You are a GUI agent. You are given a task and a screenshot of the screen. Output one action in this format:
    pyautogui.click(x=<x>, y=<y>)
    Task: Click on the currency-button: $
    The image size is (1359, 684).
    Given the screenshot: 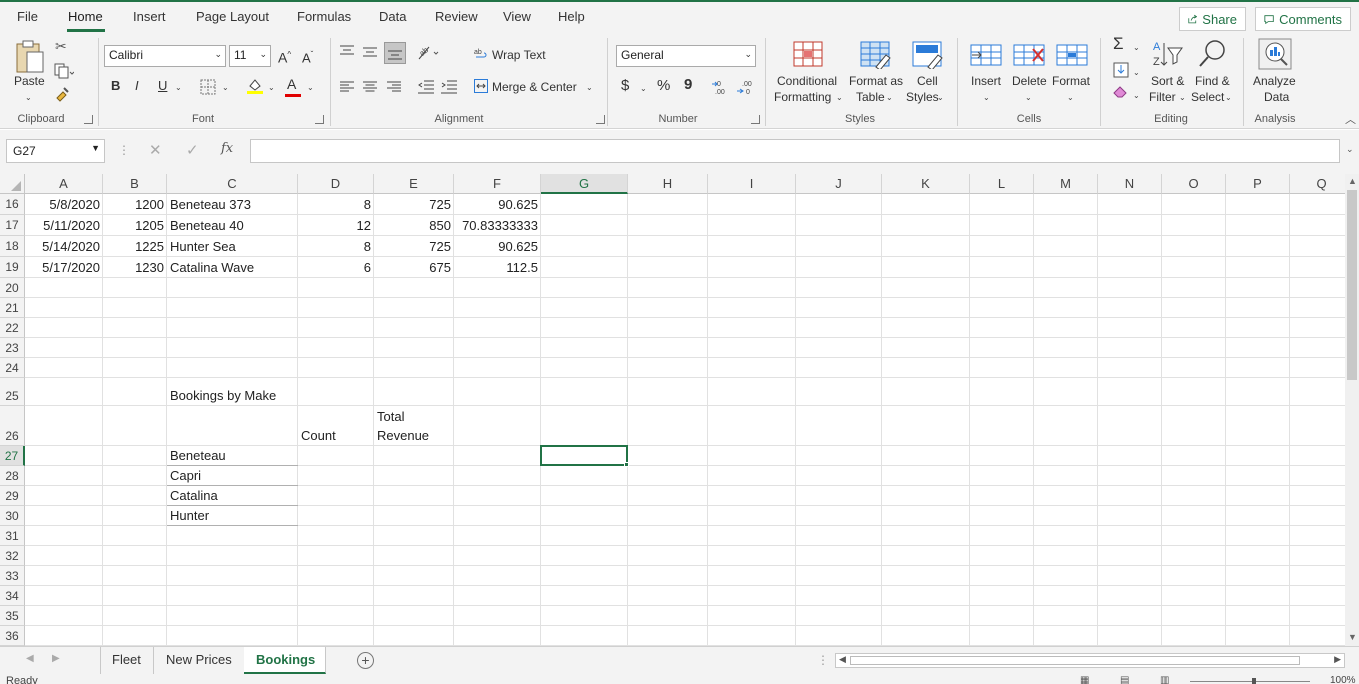 What is the action you would take?
    pyautogui.click(x=625, y=86)
    